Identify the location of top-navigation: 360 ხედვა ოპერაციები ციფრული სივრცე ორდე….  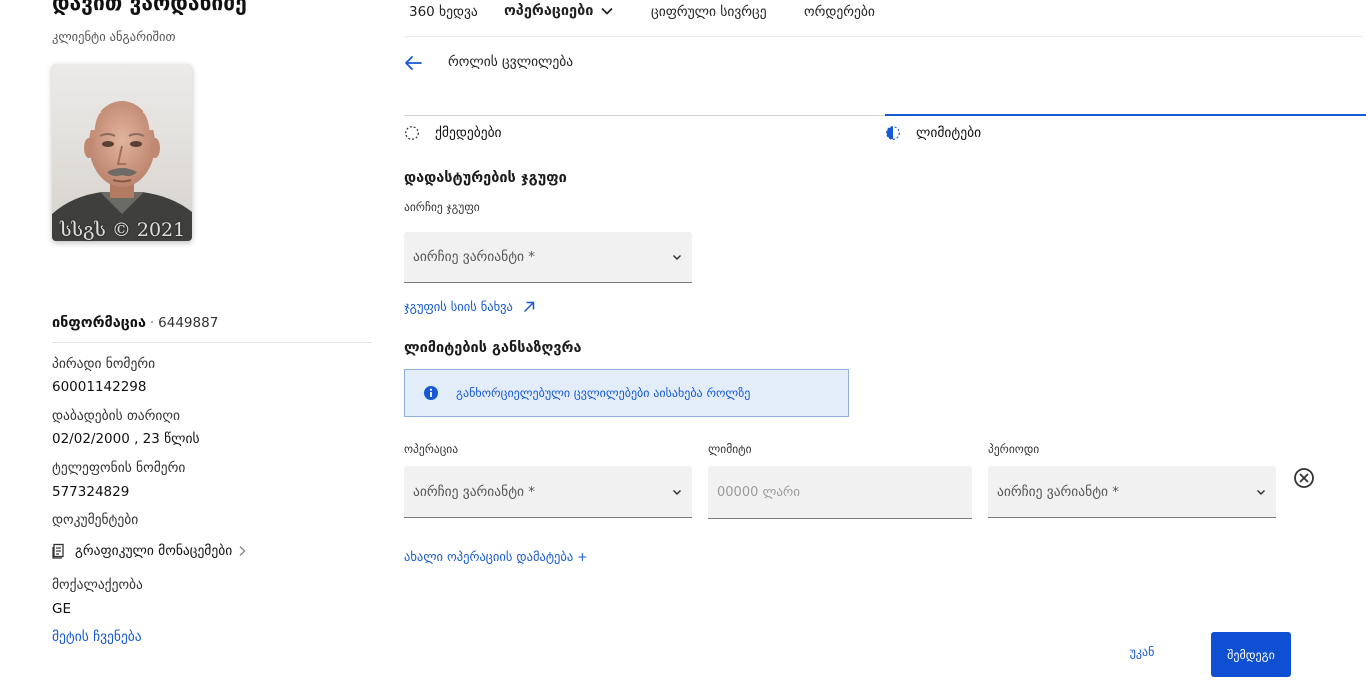
(883, 18).